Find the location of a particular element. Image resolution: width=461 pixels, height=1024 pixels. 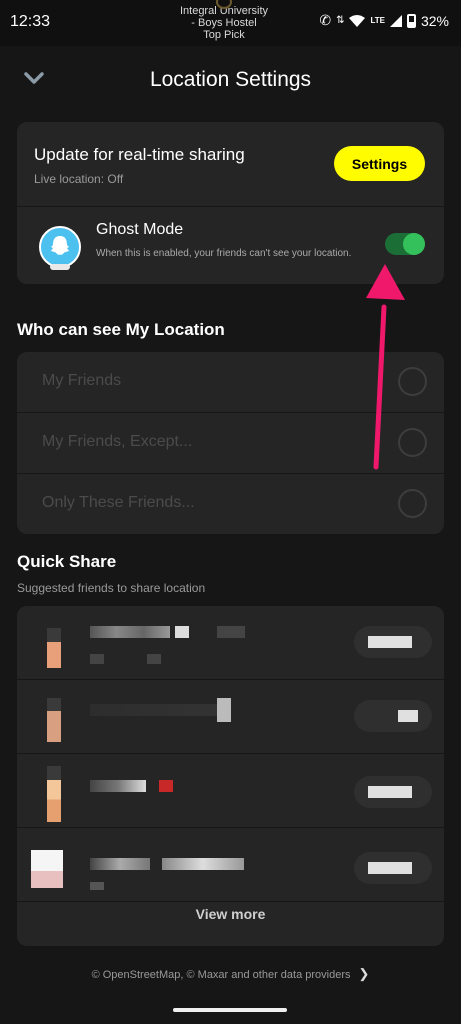

chevron-right-icon: ❯ is located at coordinates (364, 973).